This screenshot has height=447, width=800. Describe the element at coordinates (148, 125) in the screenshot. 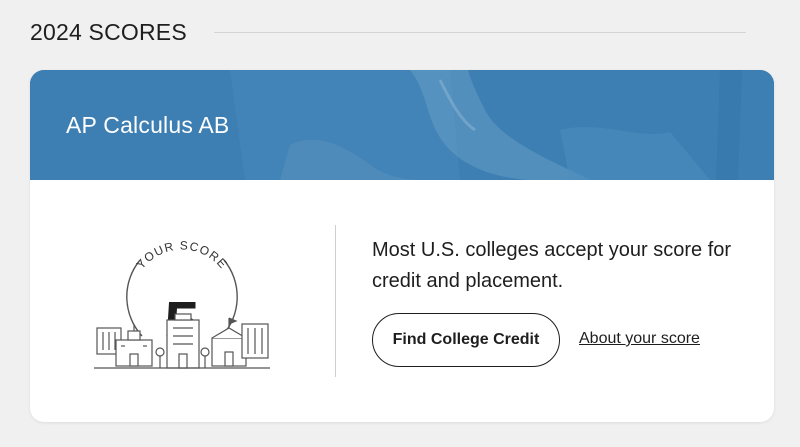

I see `course-title: AP Calculus AB` at that location.